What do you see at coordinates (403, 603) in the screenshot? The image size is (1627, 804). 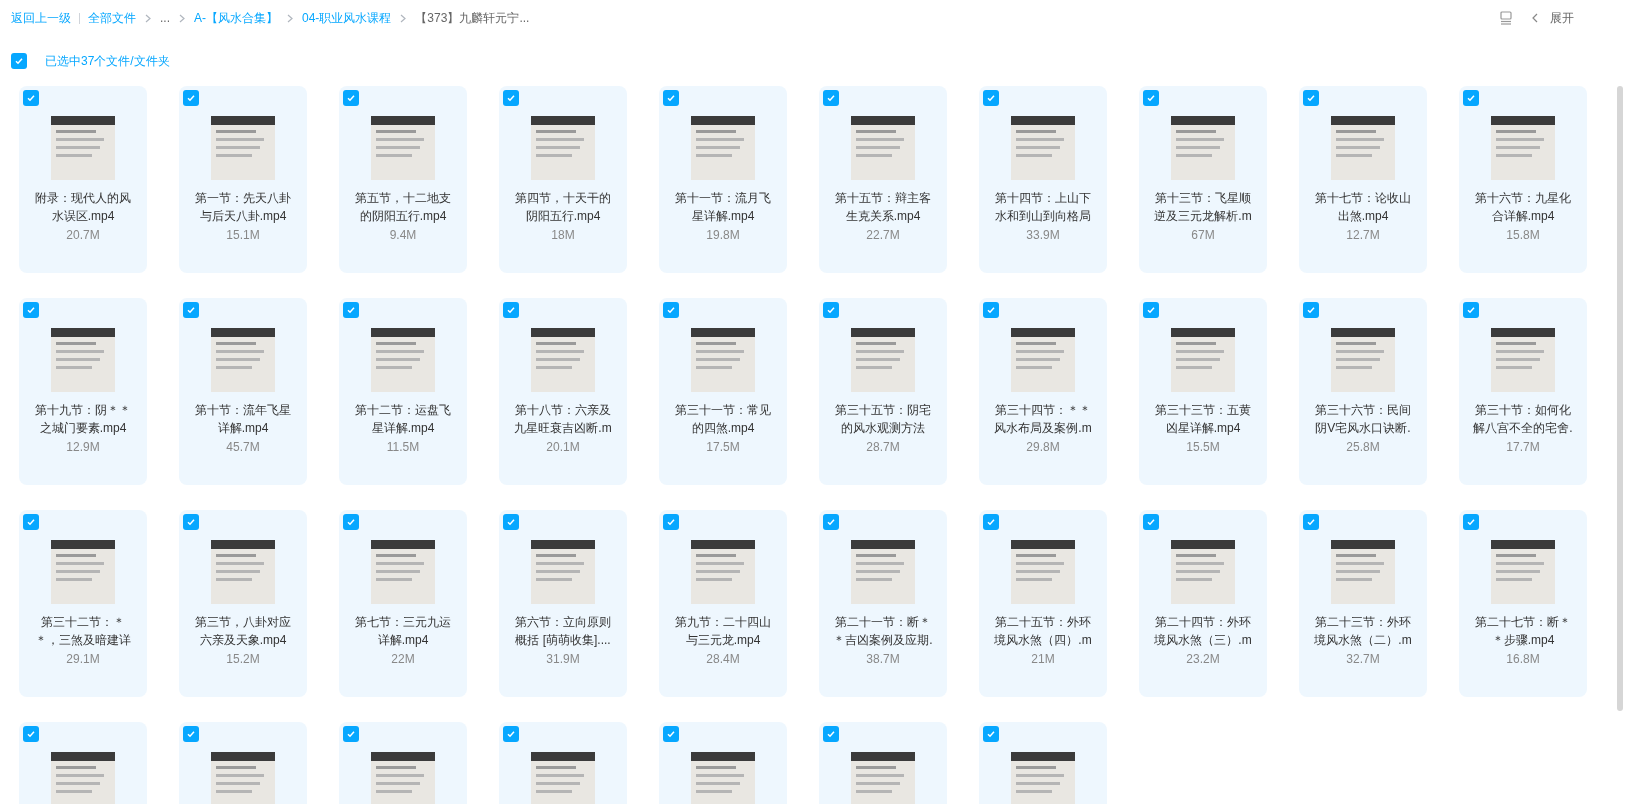 I see `file-card: 第七节：三元九运 详解.mp4 22M` at bounding box center [403, 603].